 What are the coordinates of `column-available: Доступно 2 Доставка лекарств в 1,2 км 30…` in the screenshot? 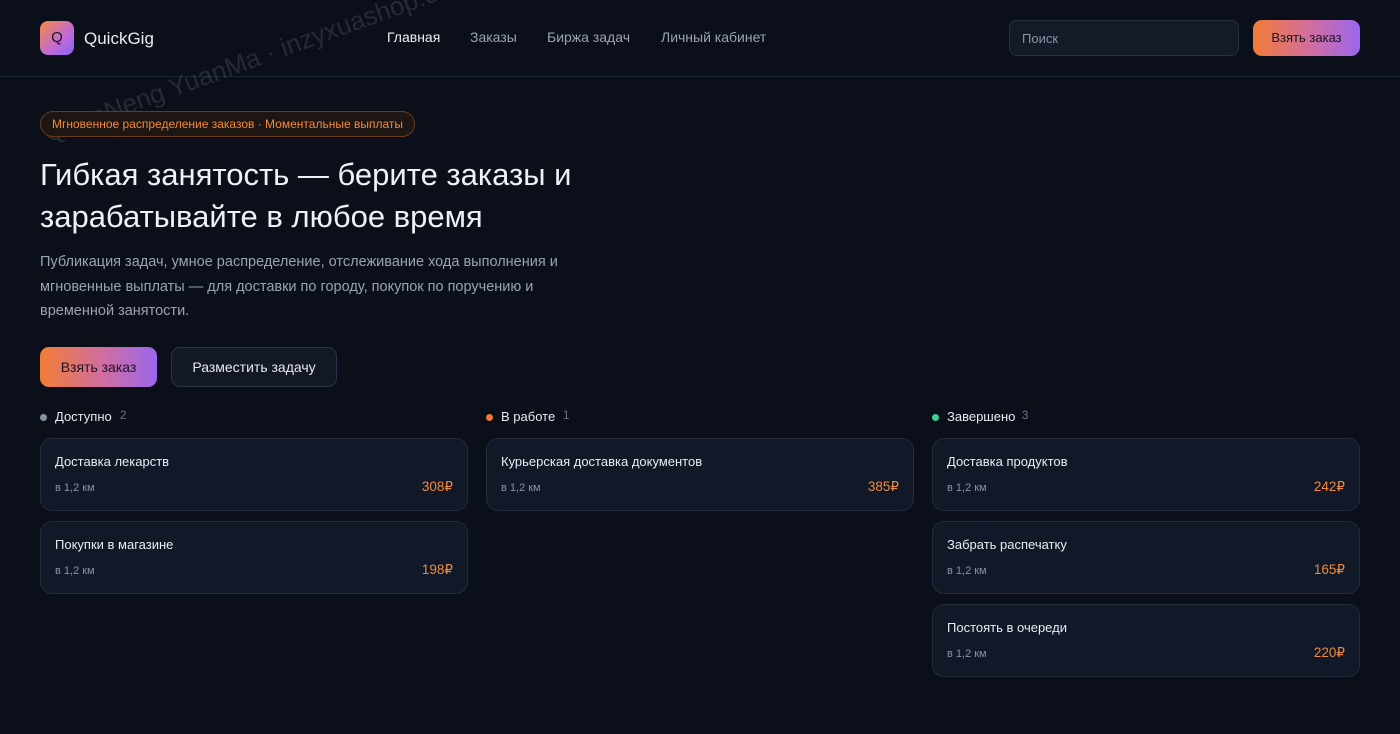 It's located at (254, 501).